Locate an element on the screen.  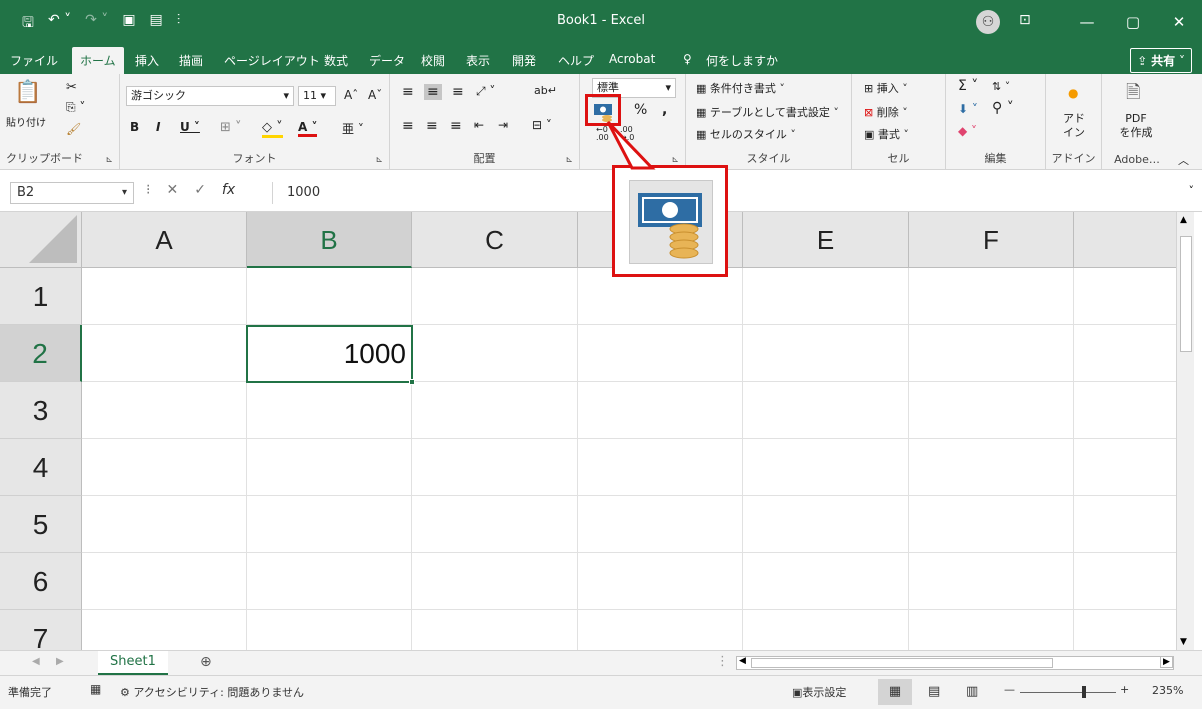
horizontal-scroll-thumb is located at coordinates (902, 663).